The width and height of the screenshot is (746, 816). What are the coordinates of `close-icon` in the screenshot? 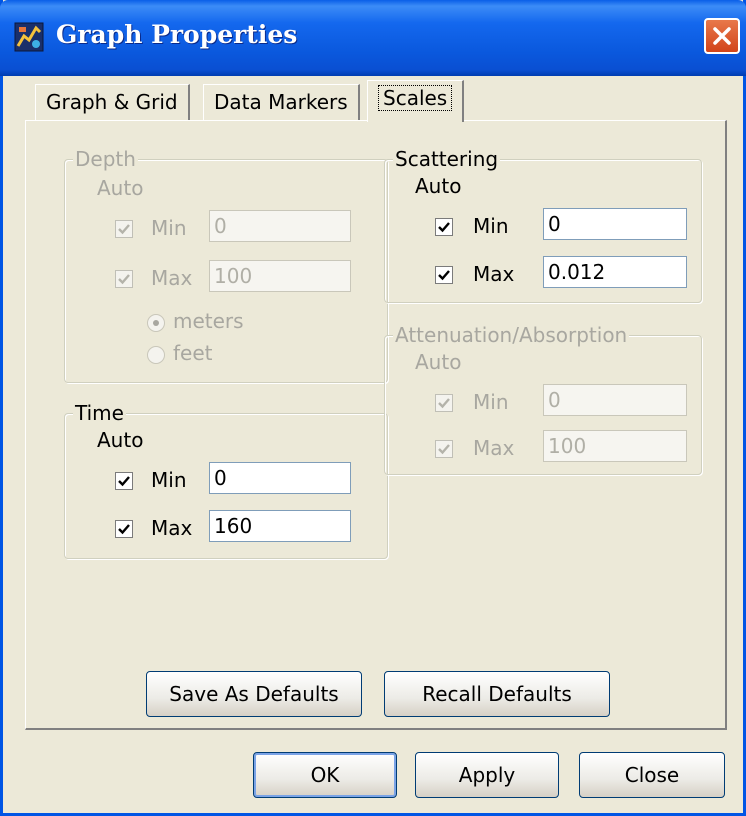 It's located at (722, 36).